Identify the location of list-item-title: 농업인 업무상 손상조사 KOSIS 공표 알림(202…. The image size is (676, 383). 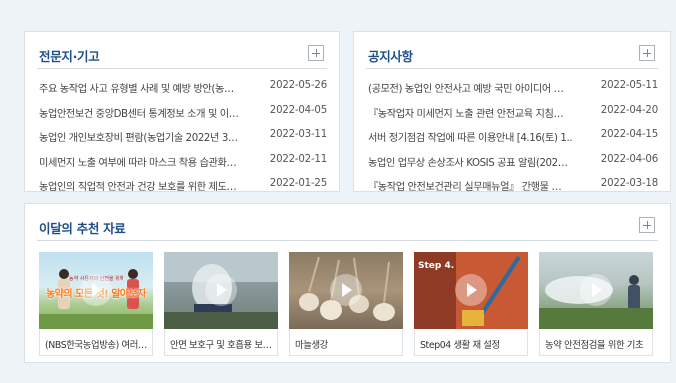
(468, 163).